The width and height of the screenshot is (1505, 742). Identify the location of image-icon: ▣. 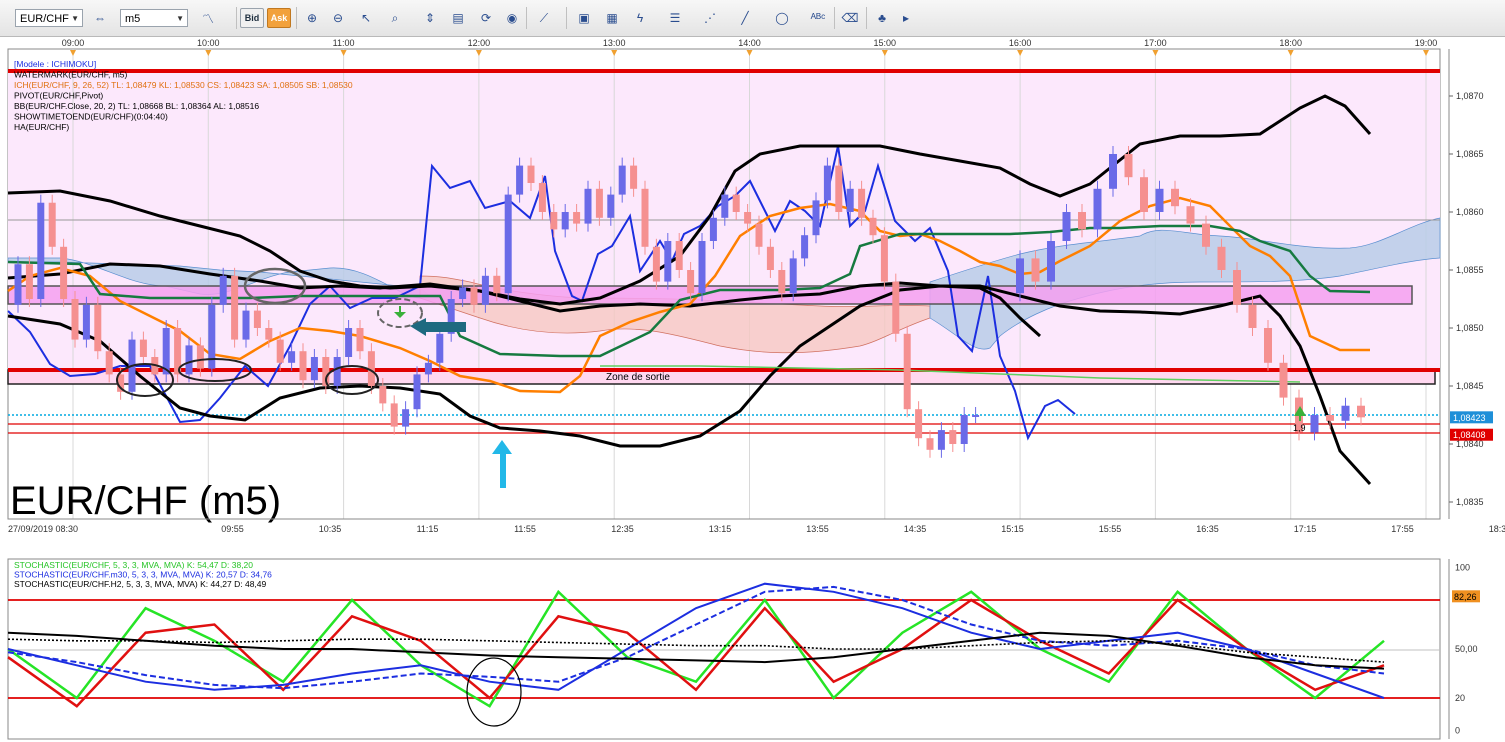
(584, 18).